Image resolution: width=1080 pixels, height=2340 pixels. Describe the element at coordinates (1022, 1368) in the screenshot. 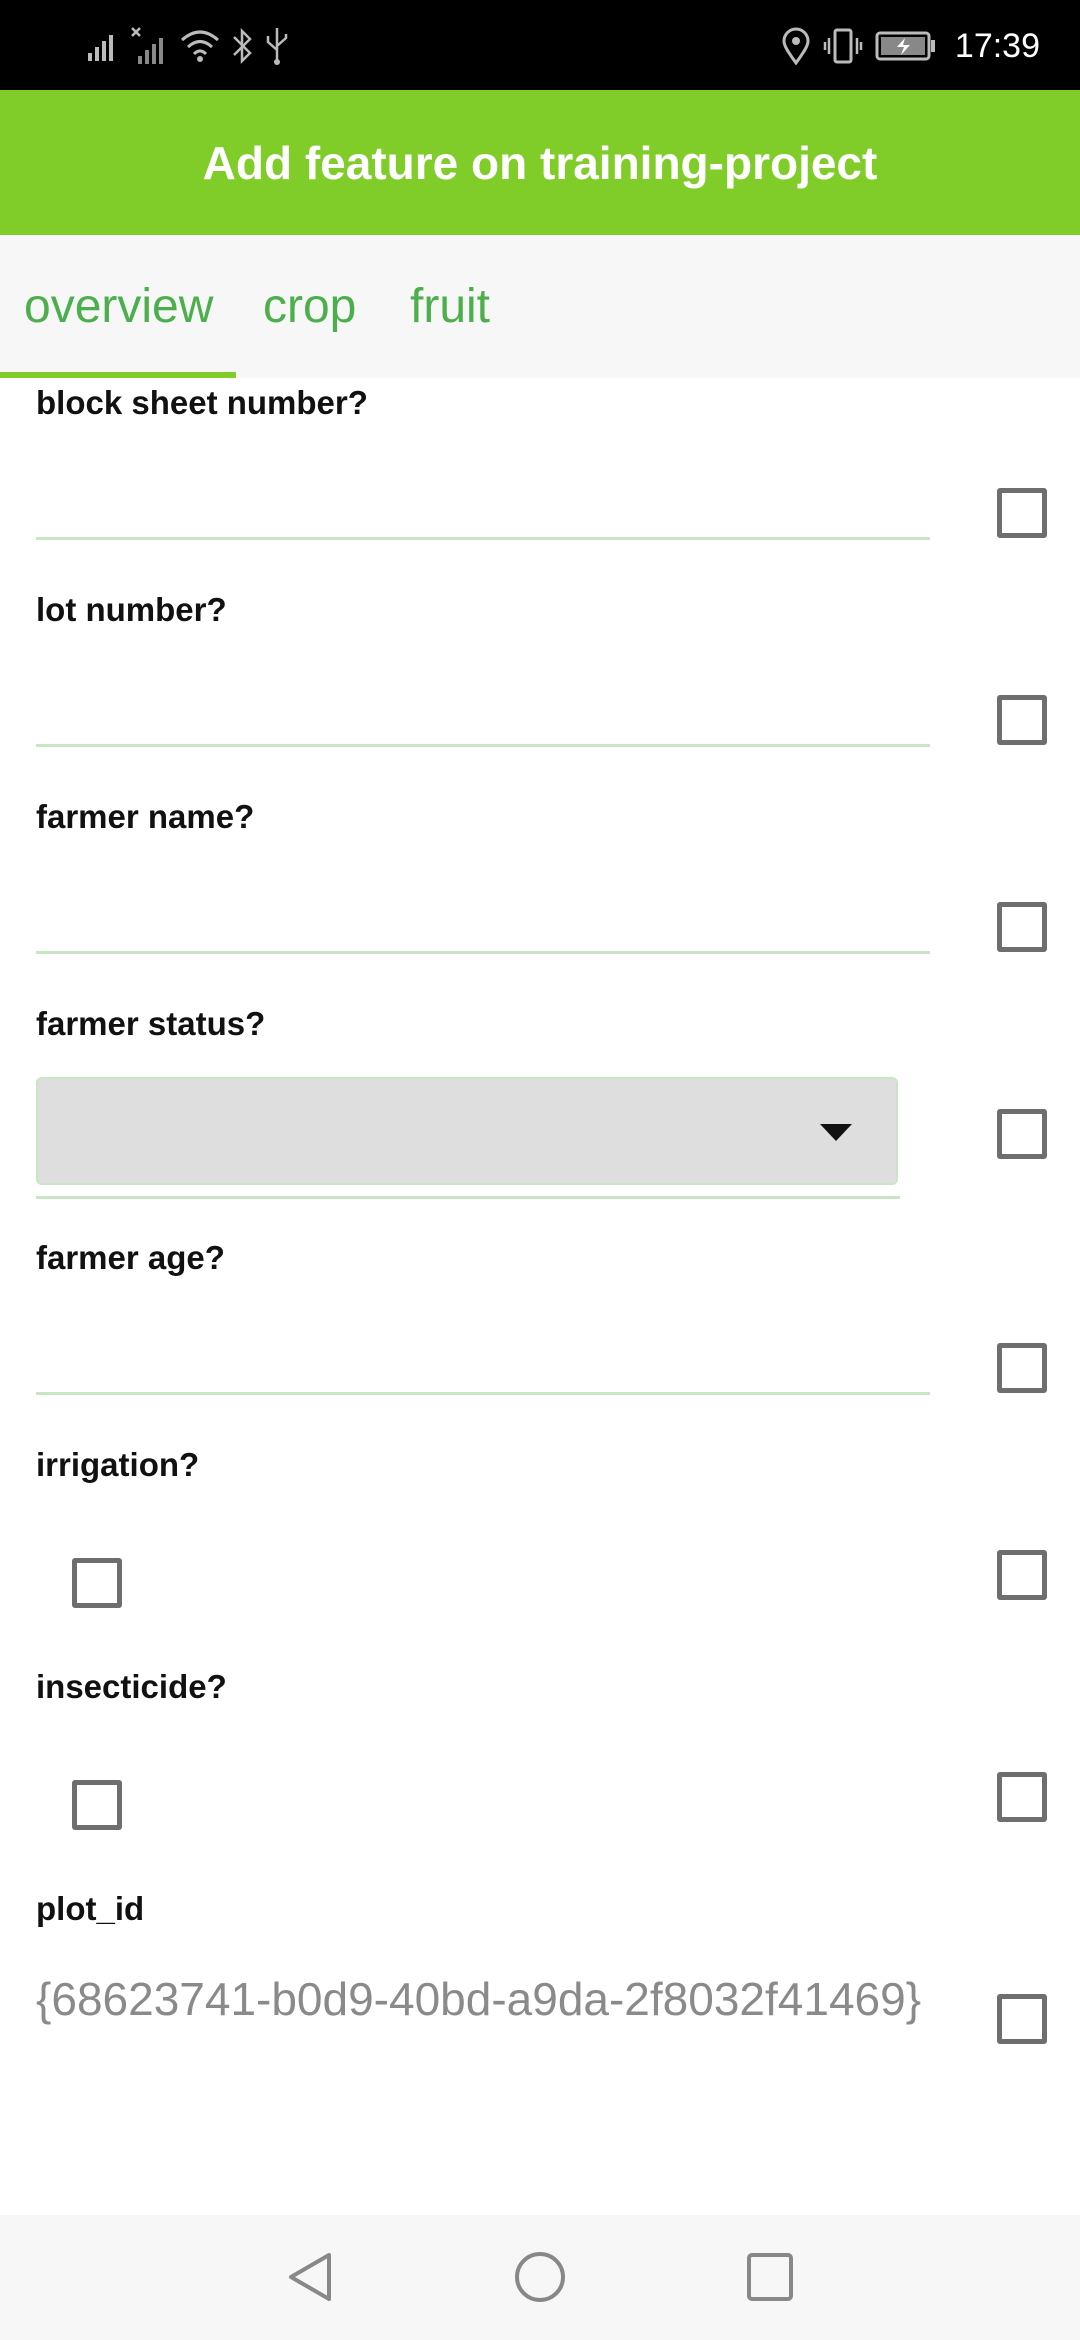

I see `farmer-age-remember-checkbox` at that location.